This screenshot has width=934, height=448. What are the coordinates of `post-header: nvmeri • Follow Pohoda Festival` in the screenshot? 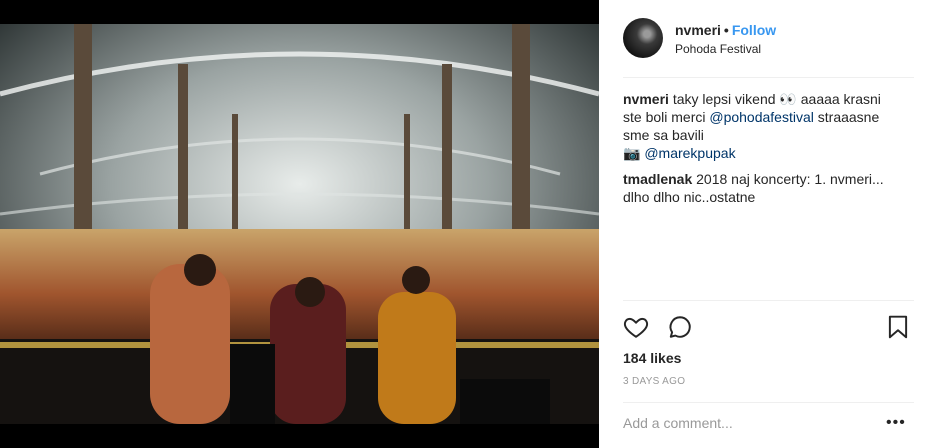 It's located at (766, 40).